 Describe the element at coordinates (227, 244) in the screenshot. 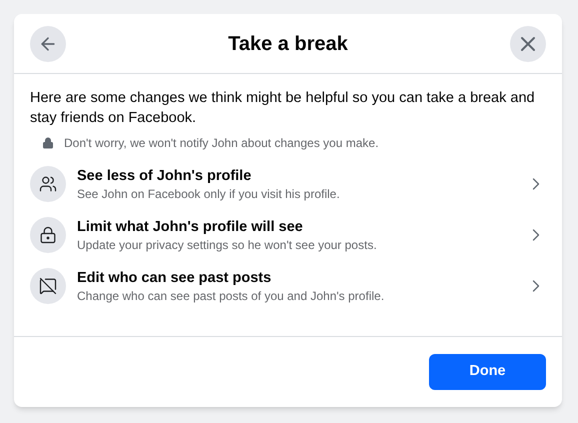

I see `option-description: Update your privacy settings so he won't see your posts.` at that location.